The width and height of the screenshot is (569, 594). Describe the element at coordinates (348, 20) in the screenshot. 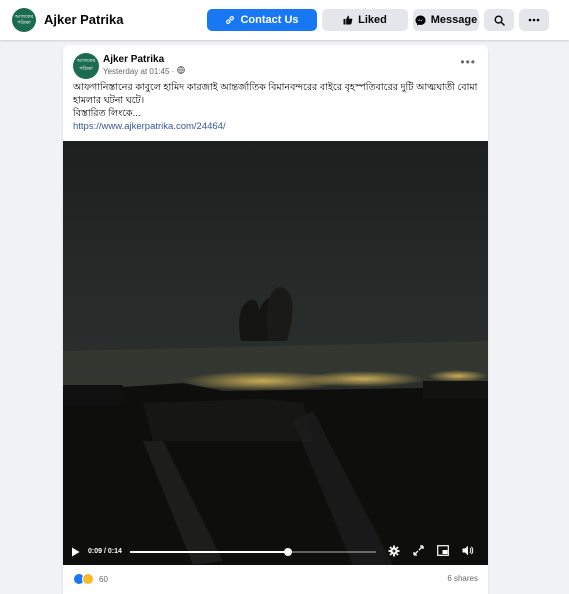

I see `thumbs-up-icon` at that location.